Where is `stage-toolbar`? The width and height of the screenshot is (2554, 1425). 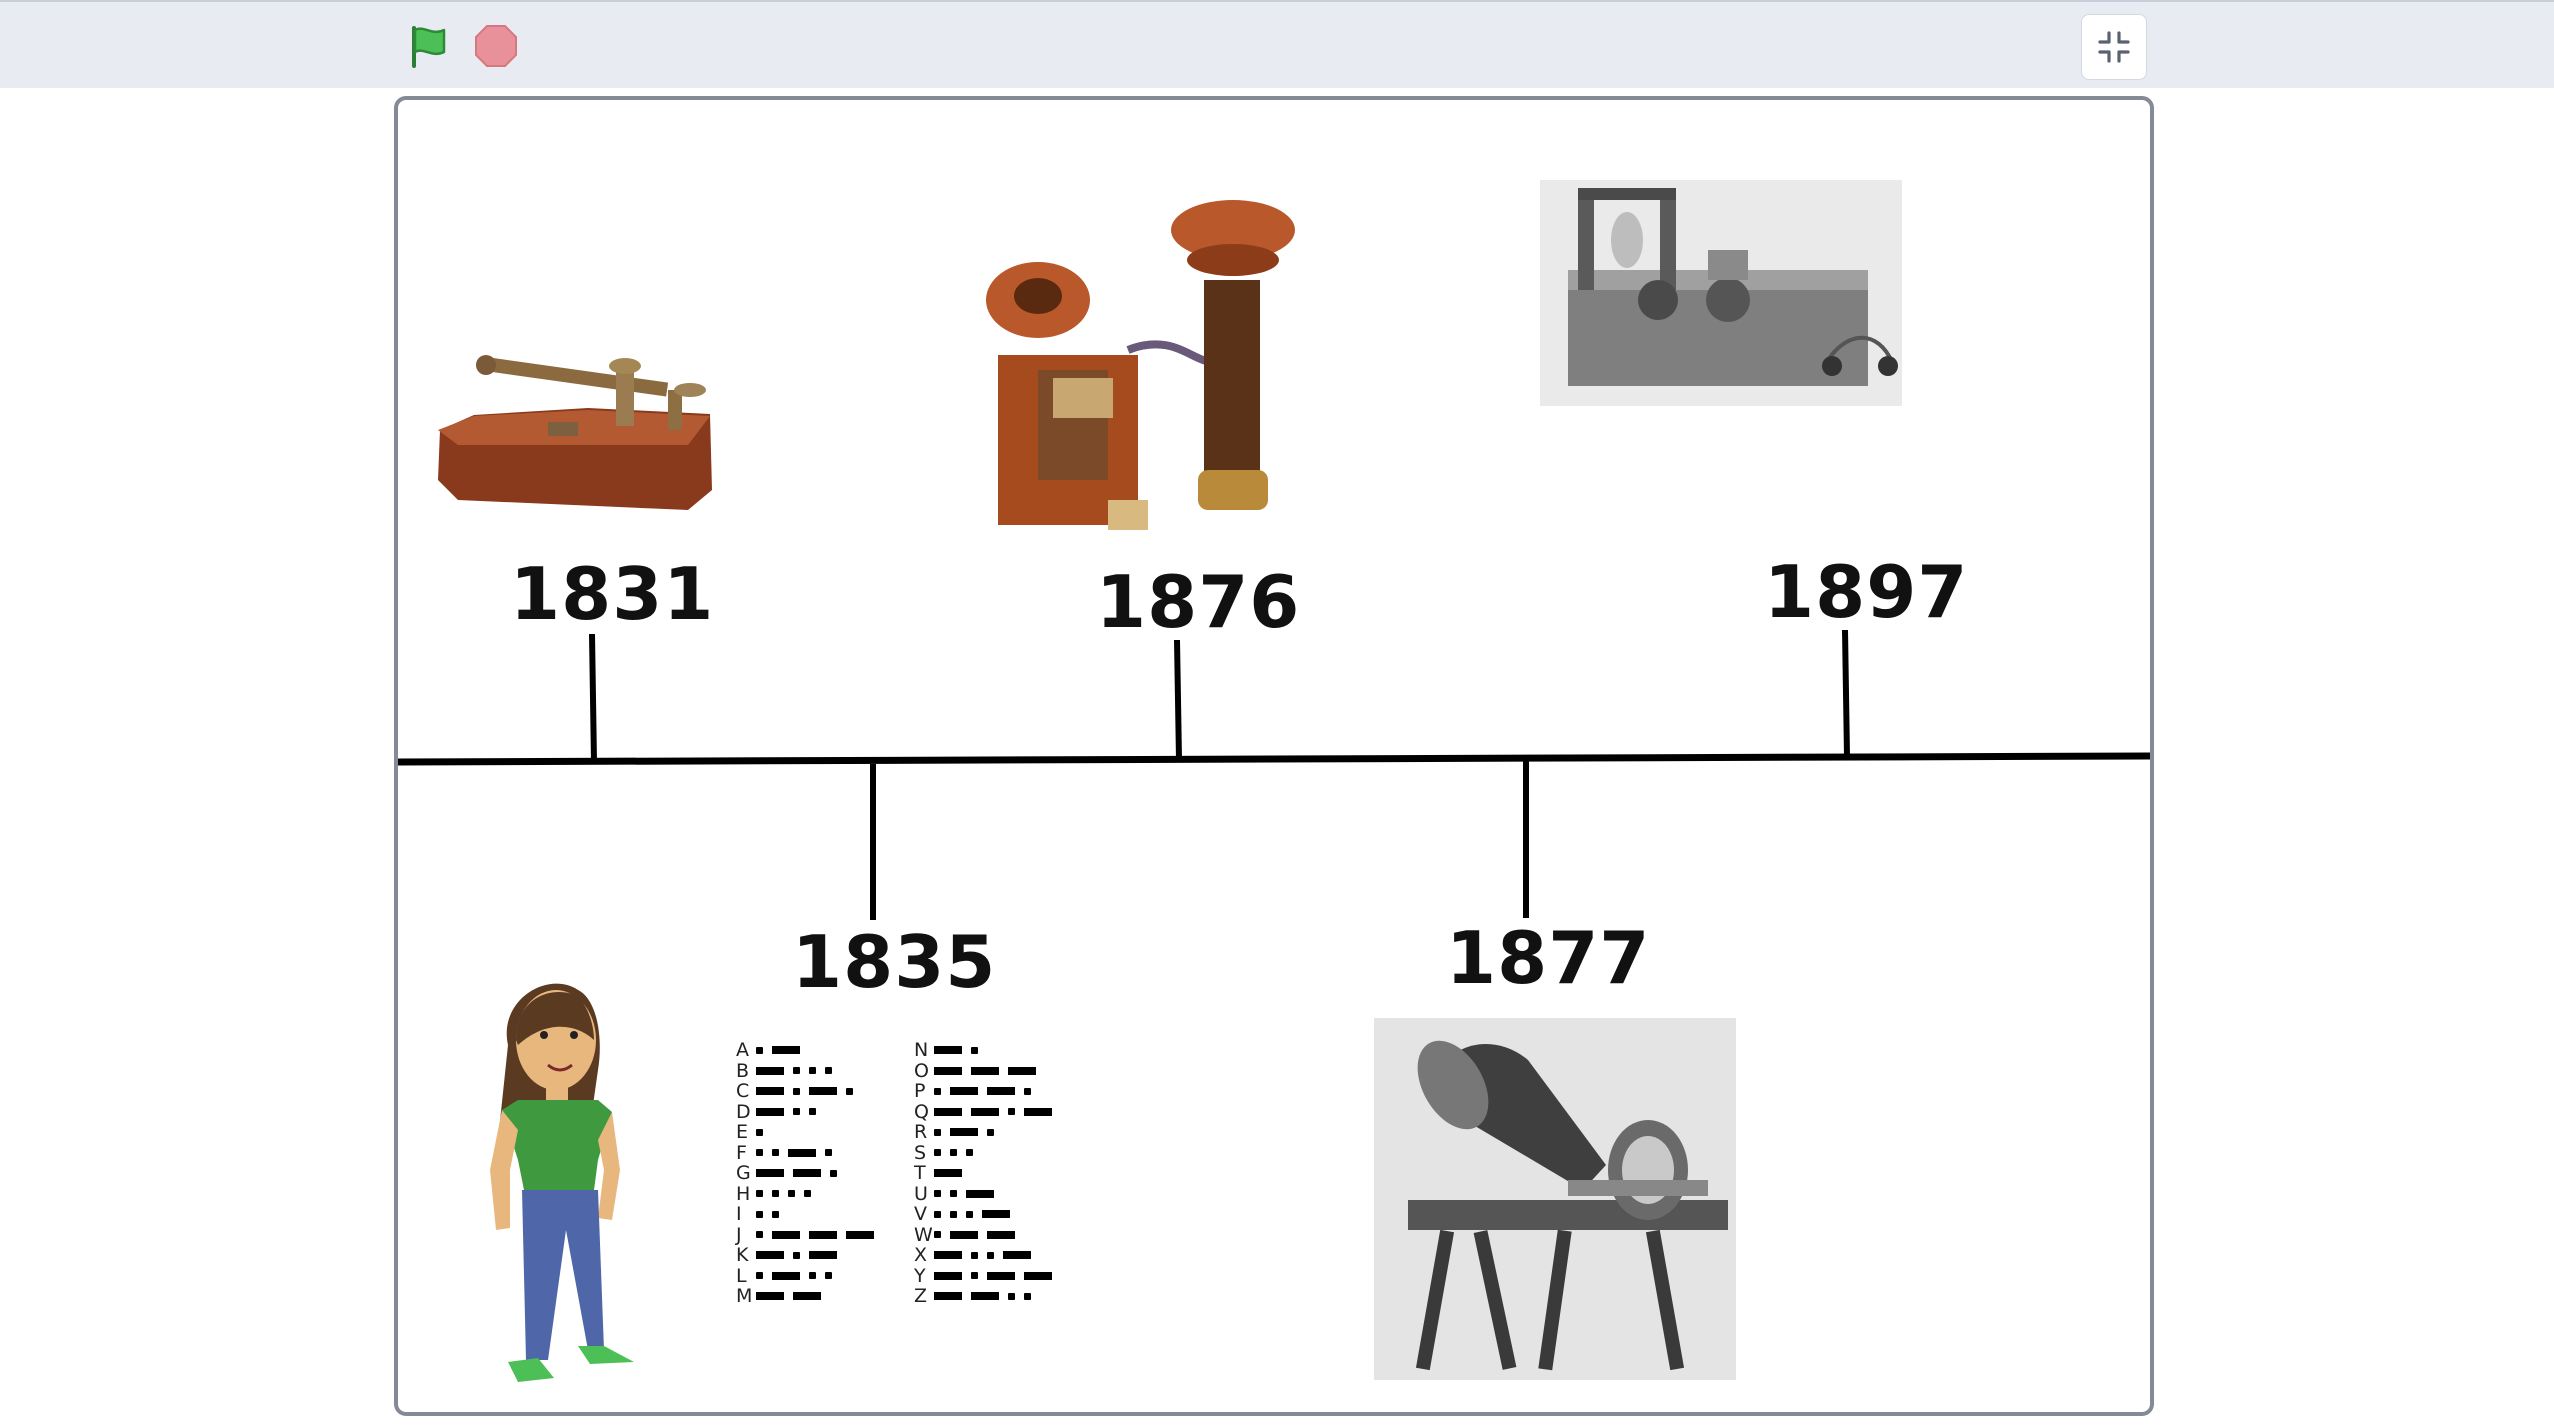
stage-toolbar is located at coordinates (1277, 44).